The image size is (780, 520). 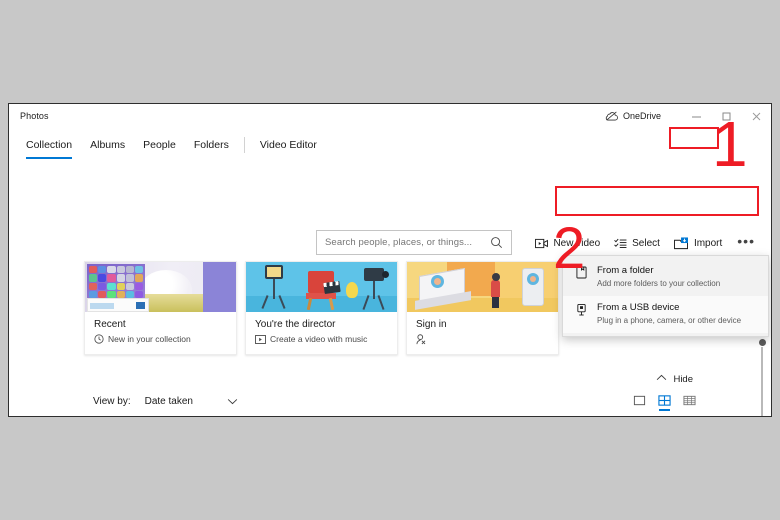 I want to click on card-director-subtitle-row: Create a video with music, so click(x=321, y=339).